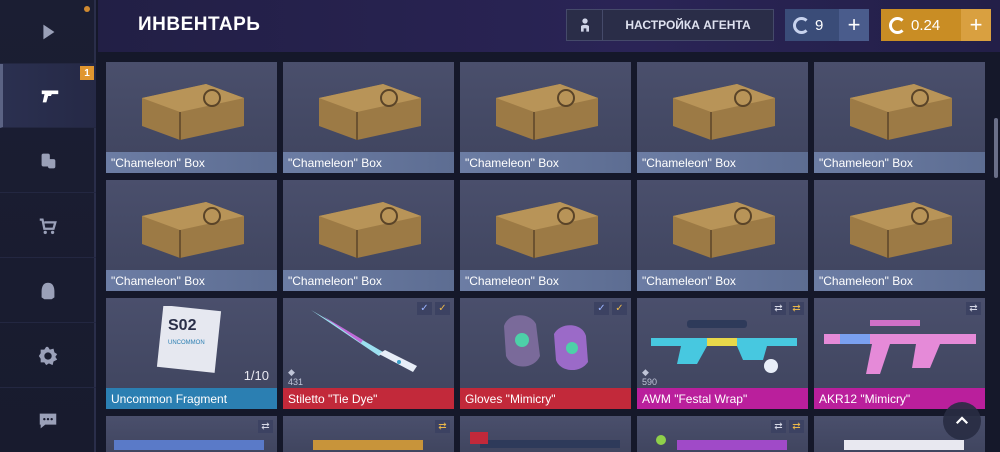  Describe the element at coordinates (976, 25) in the screenshot. I see `add-gold-button: +` at that location.